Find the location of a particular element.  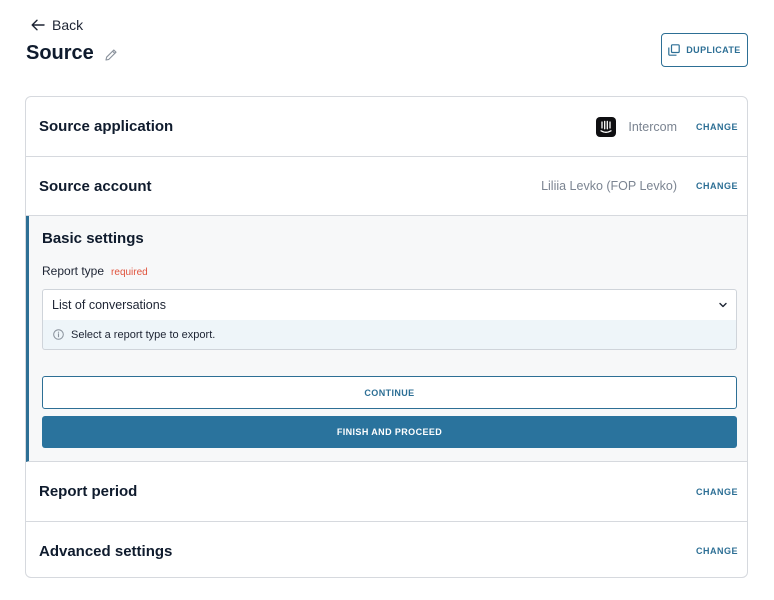

source-application-title: Source application is located at coordinates (106, 126).